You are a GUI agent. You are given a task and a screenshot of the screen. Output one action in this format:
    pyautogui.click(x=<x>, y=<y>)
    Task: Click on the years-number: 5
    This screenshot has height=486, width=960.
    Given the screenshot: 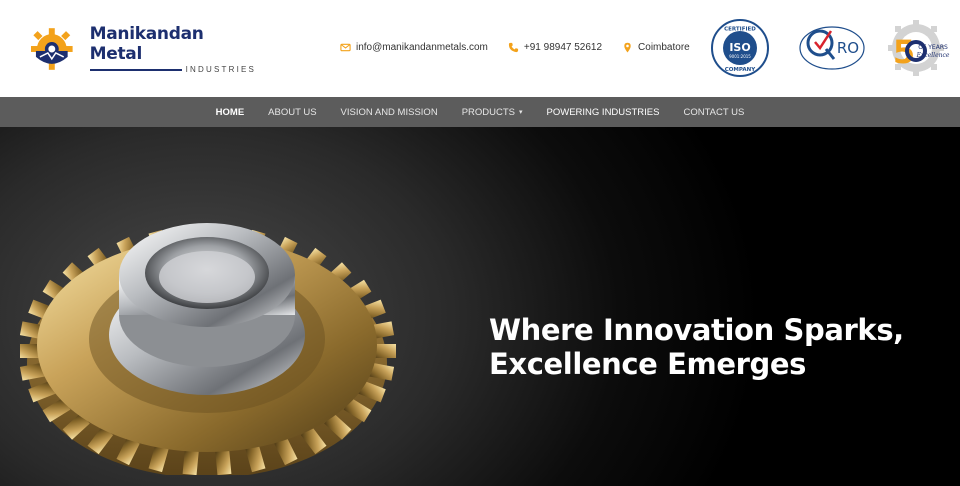 What is the action you would take?
    pyautogui.click(x=904, y=52)
    